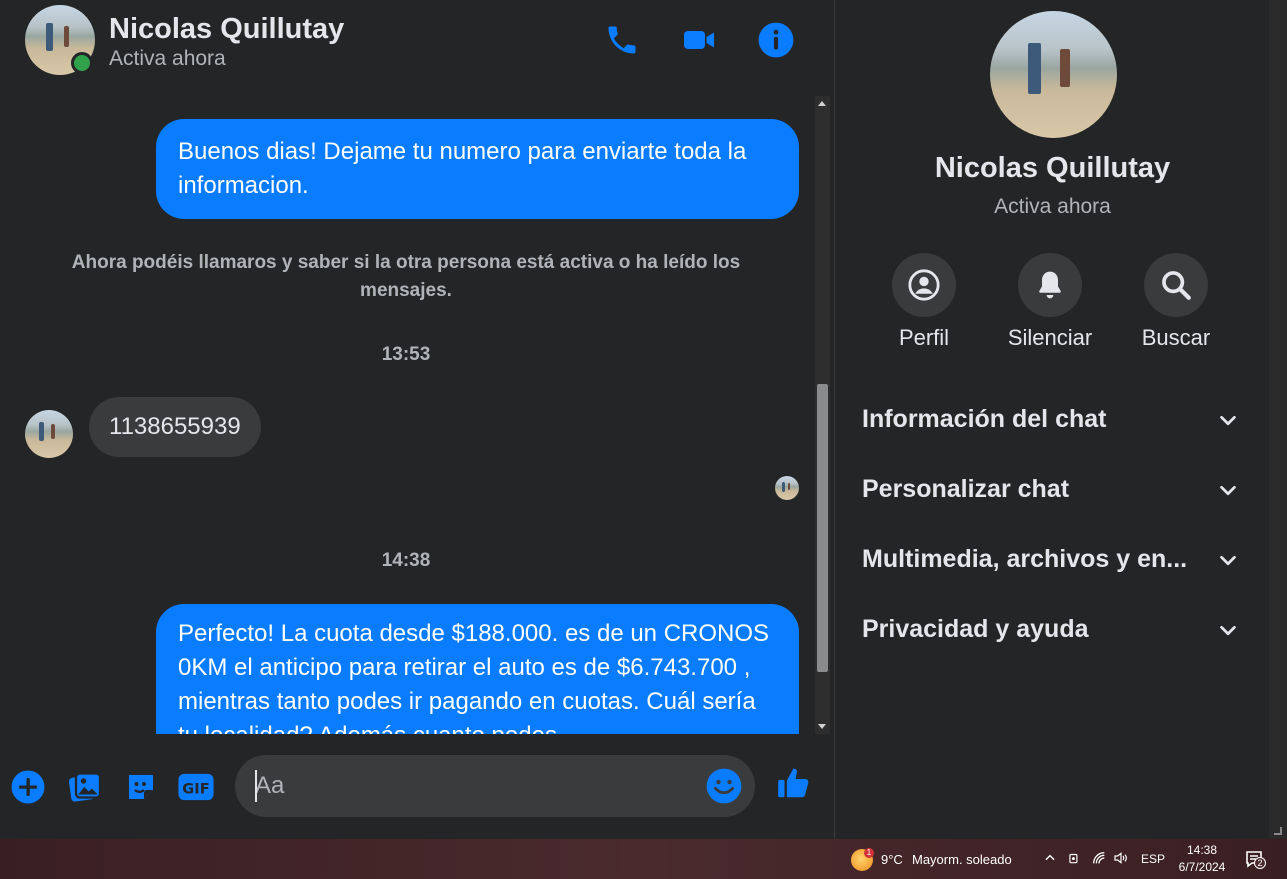 This screenshot has width=1287, height=879. What do you see at coordinates (1202, 859) in the screenshot?
I see `system-clock: 14:38 6/7/2024` at bounding box center [1202, 859].